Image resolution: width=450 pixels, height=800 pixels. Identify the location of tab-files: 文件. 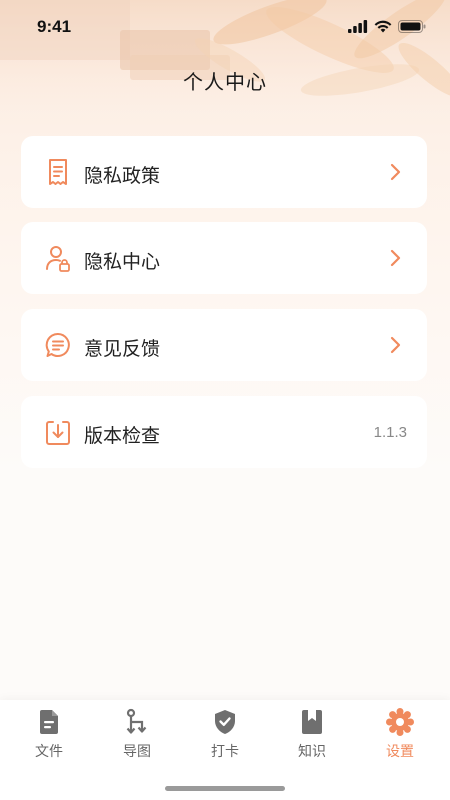
(49, 734).